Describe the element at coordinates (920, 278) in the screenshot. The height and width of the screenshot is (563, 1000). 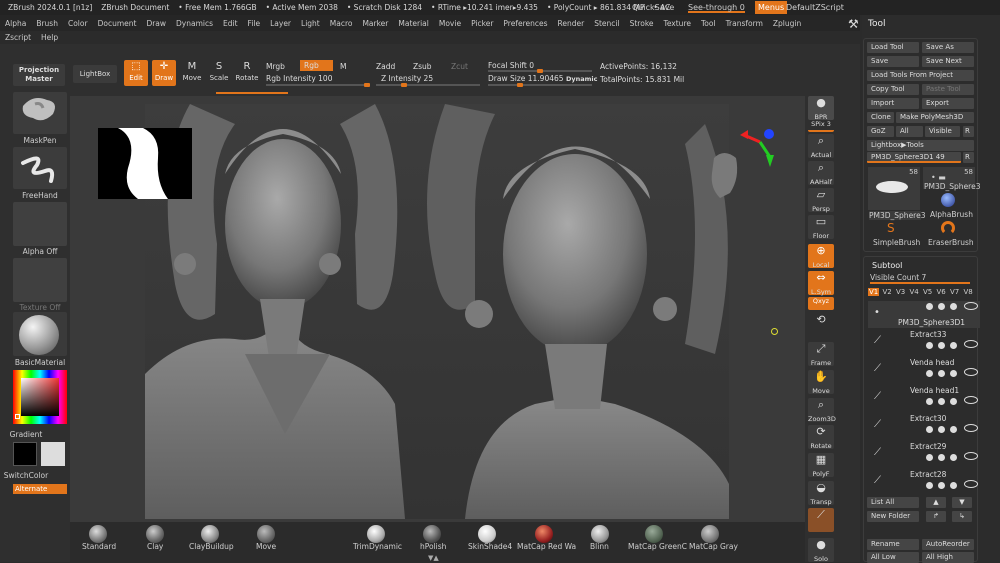
I see `visible-count-slider: Visible Count 7` at that location.